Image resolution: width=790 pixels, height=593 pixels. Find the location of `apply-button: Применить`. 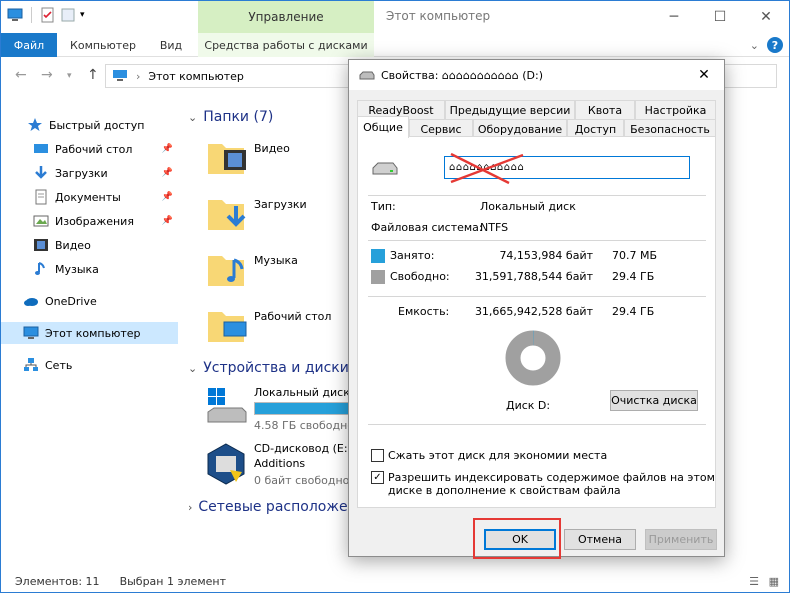

apply-button: Применить is located at coordinates (681, 539).